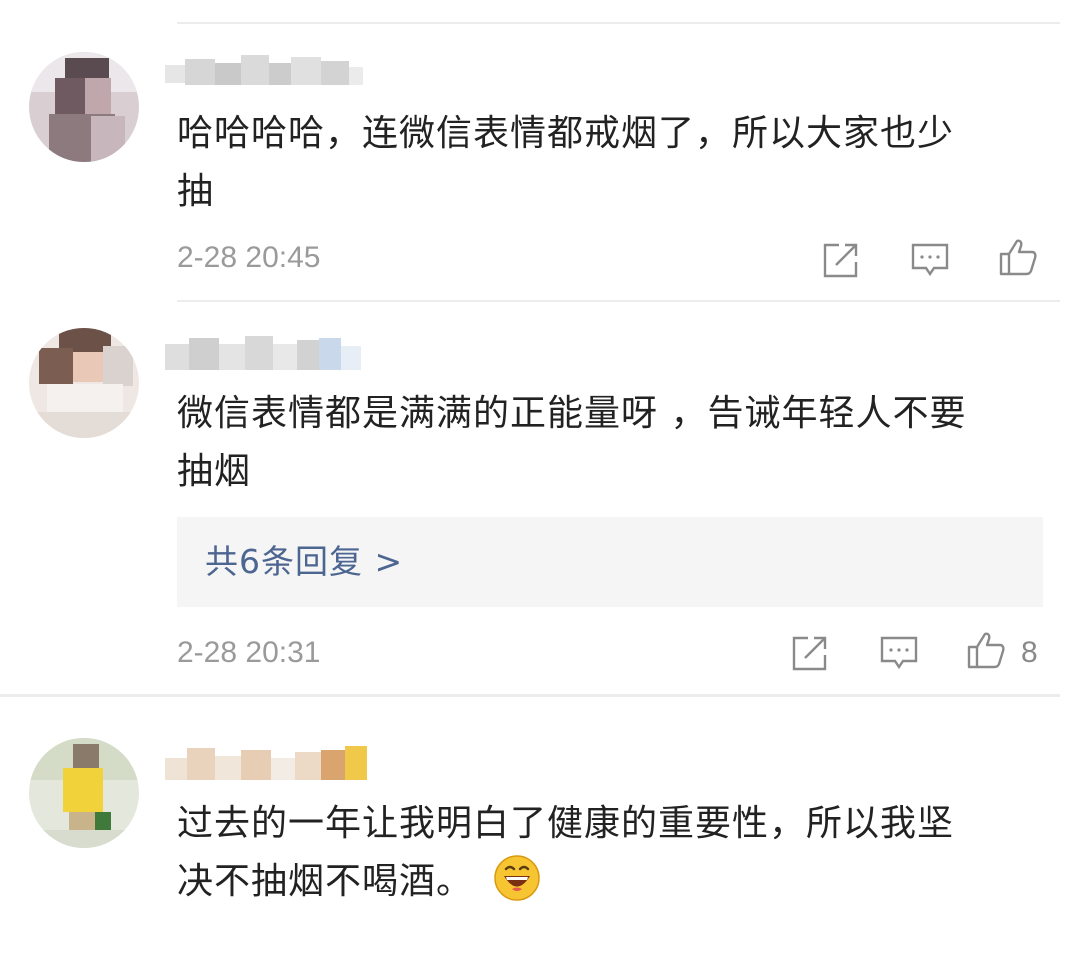  I want to click on comment-timestamp: 2-28 20:45, so click(249, 257).